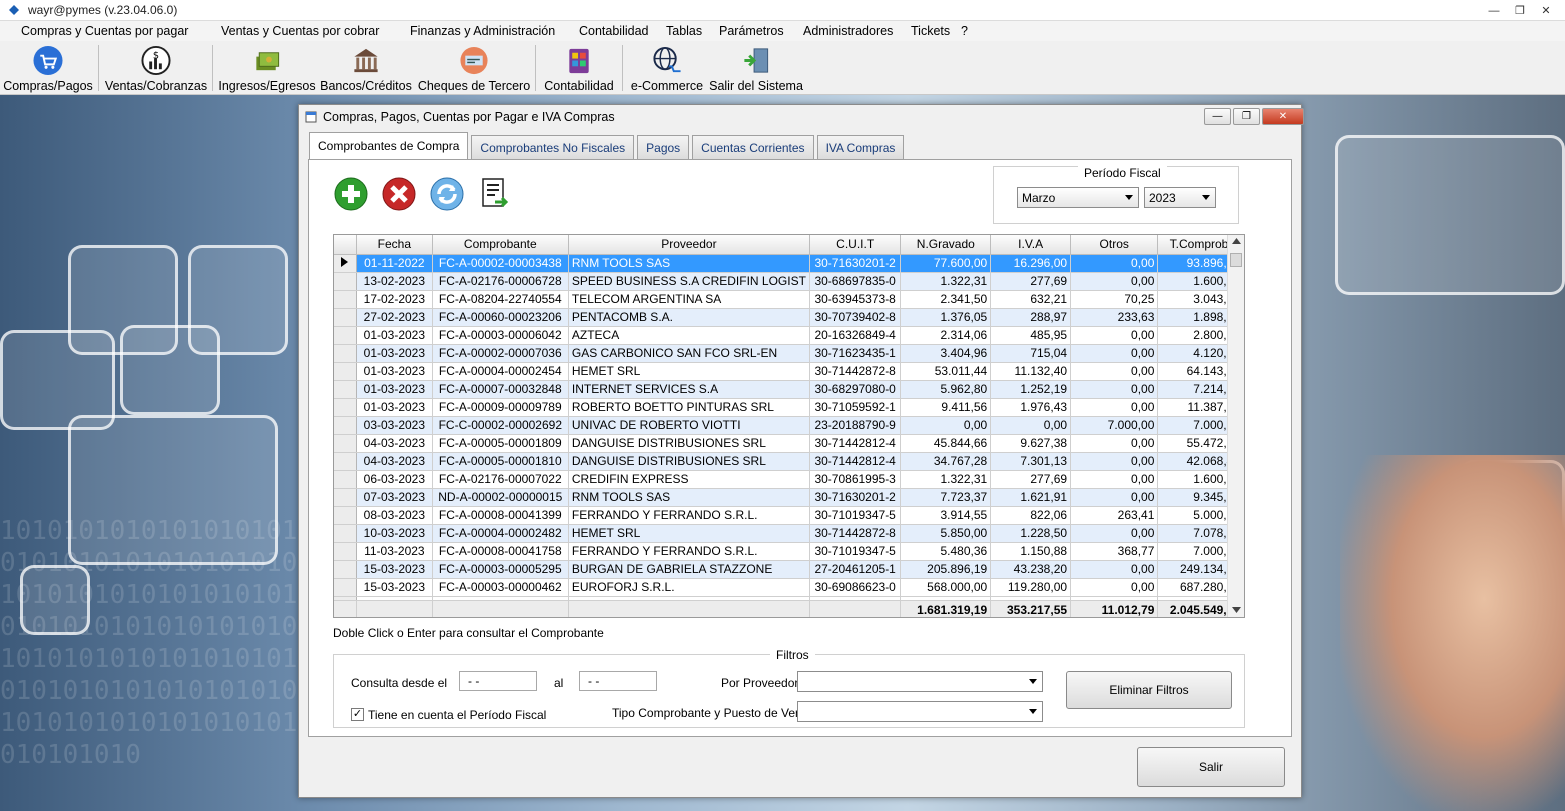 This screenshot has height=811, width=1565. I want to click on table-cell: 45.844,66, so click(946, 443).